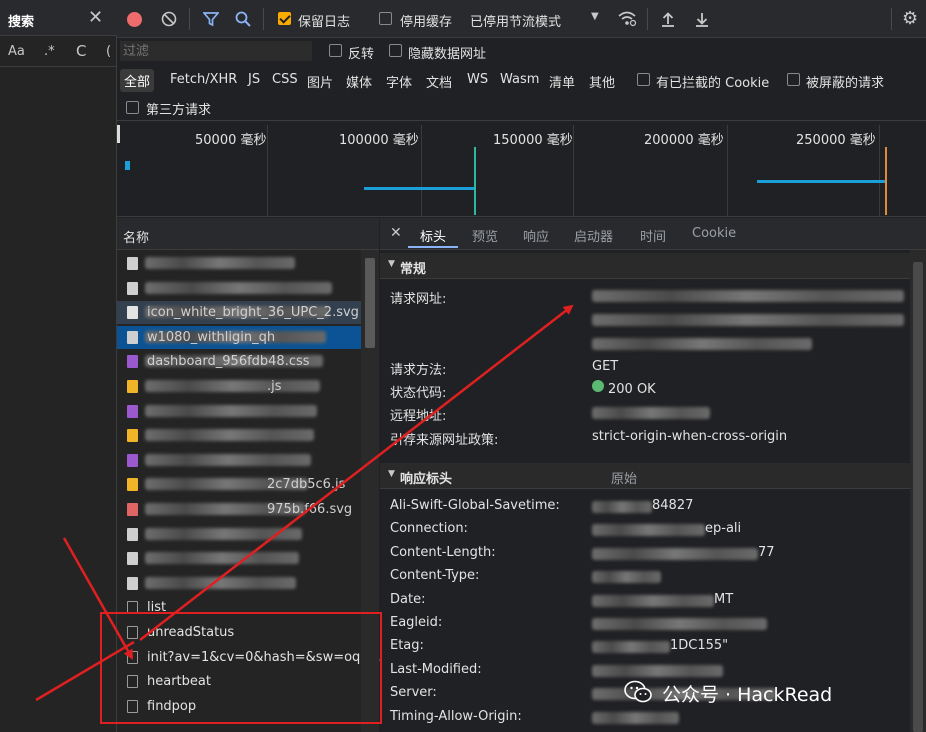  I want to click on request-row: .js, so click(239, 386).